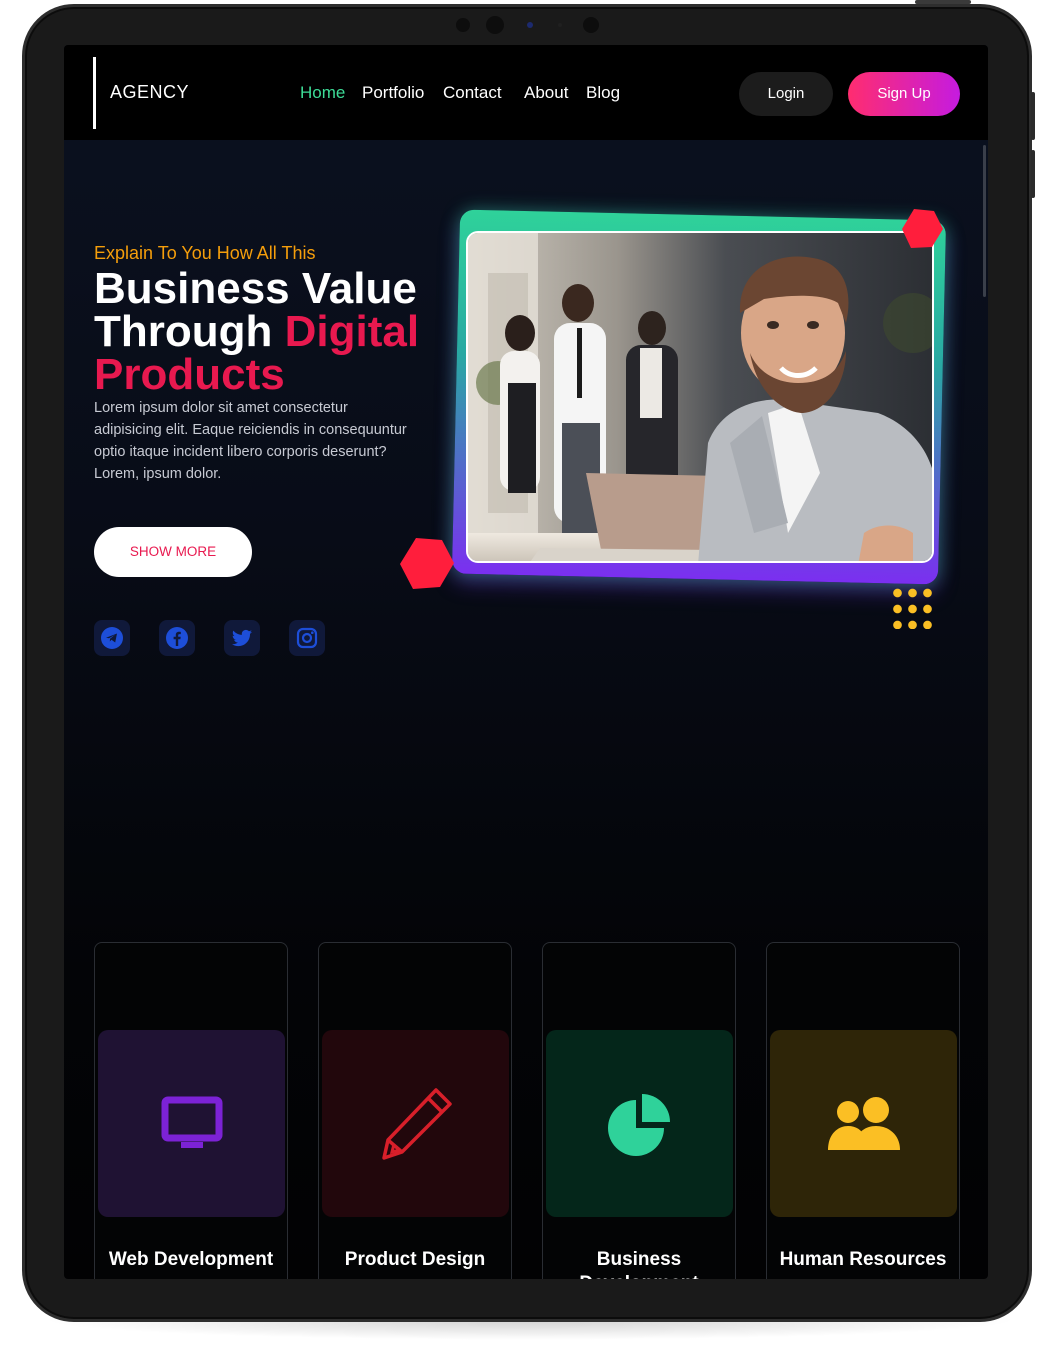 The height and width of the screenshot is (1357, 1056). I want to click on service-title: Human Resources, so click(863, 1259).